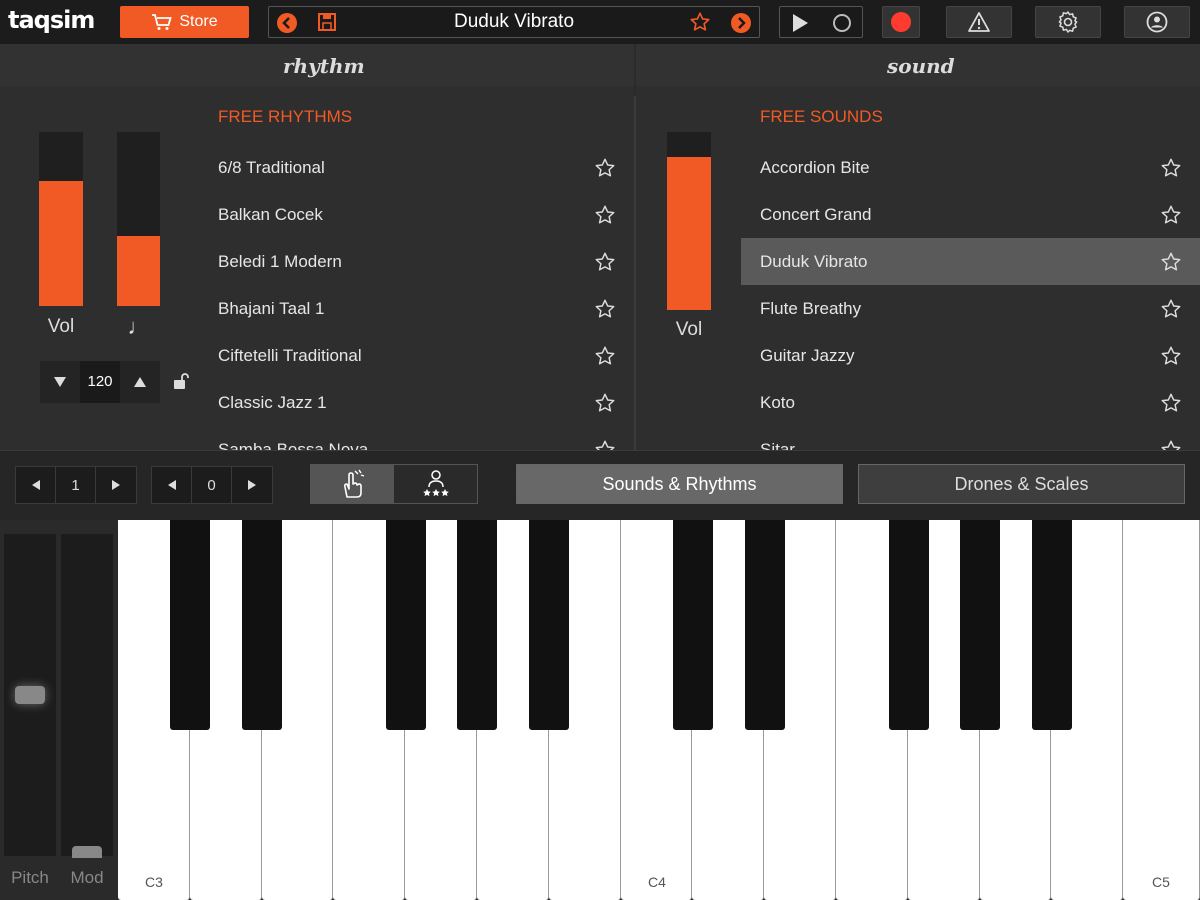 This screenshot has height=900, width=1200. I want to click on tempo-down-button, so click(60, 382).